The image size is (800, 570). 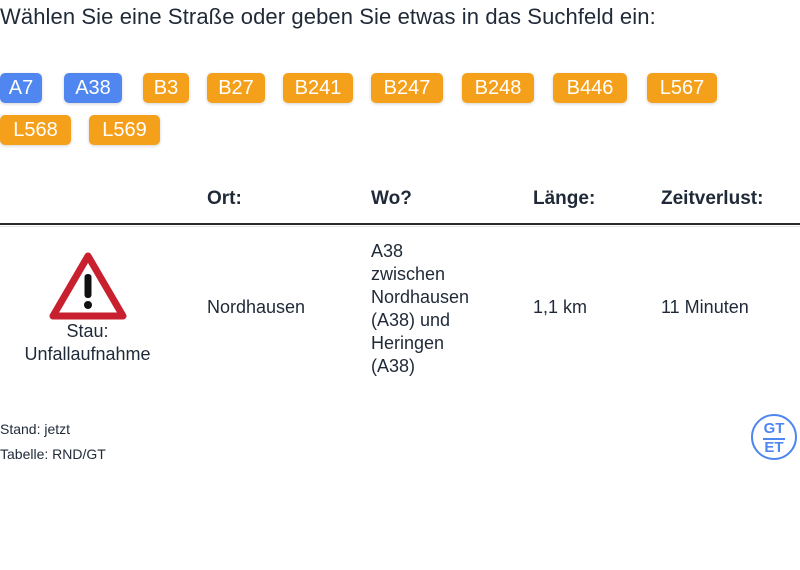 What do you see at coordinates (420, 297) in the screenshot?
I see `cell-wo-line: Nordhausen` at bounding box center [420, 297].